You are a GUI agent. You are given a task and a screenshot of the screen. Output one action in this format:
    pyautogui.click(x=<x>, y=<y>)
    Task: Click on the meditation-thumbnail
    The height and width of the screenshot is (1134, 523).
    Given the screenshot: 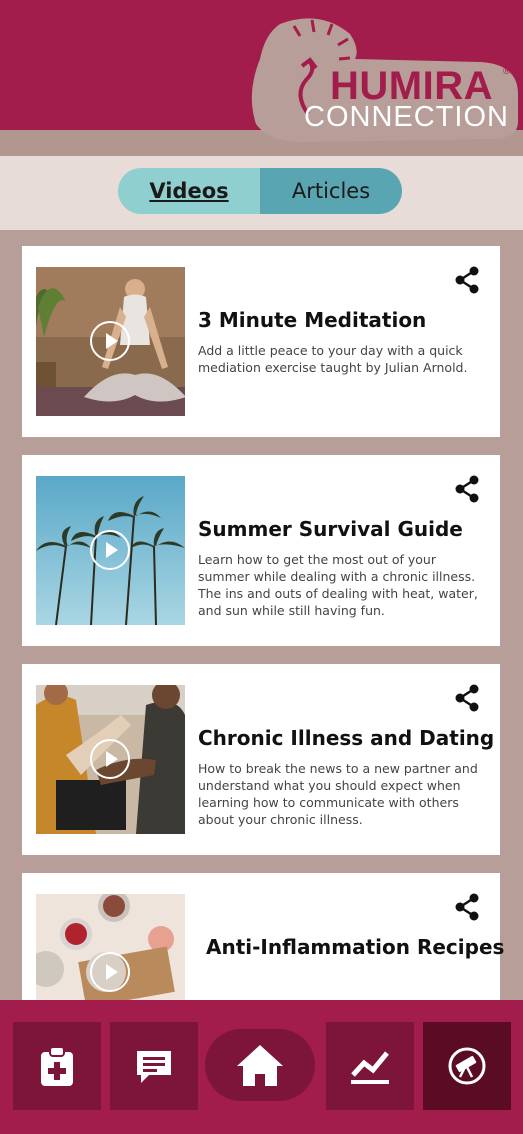 What is the action you would take?
    pyautogui.click(x=110, y=341)
    